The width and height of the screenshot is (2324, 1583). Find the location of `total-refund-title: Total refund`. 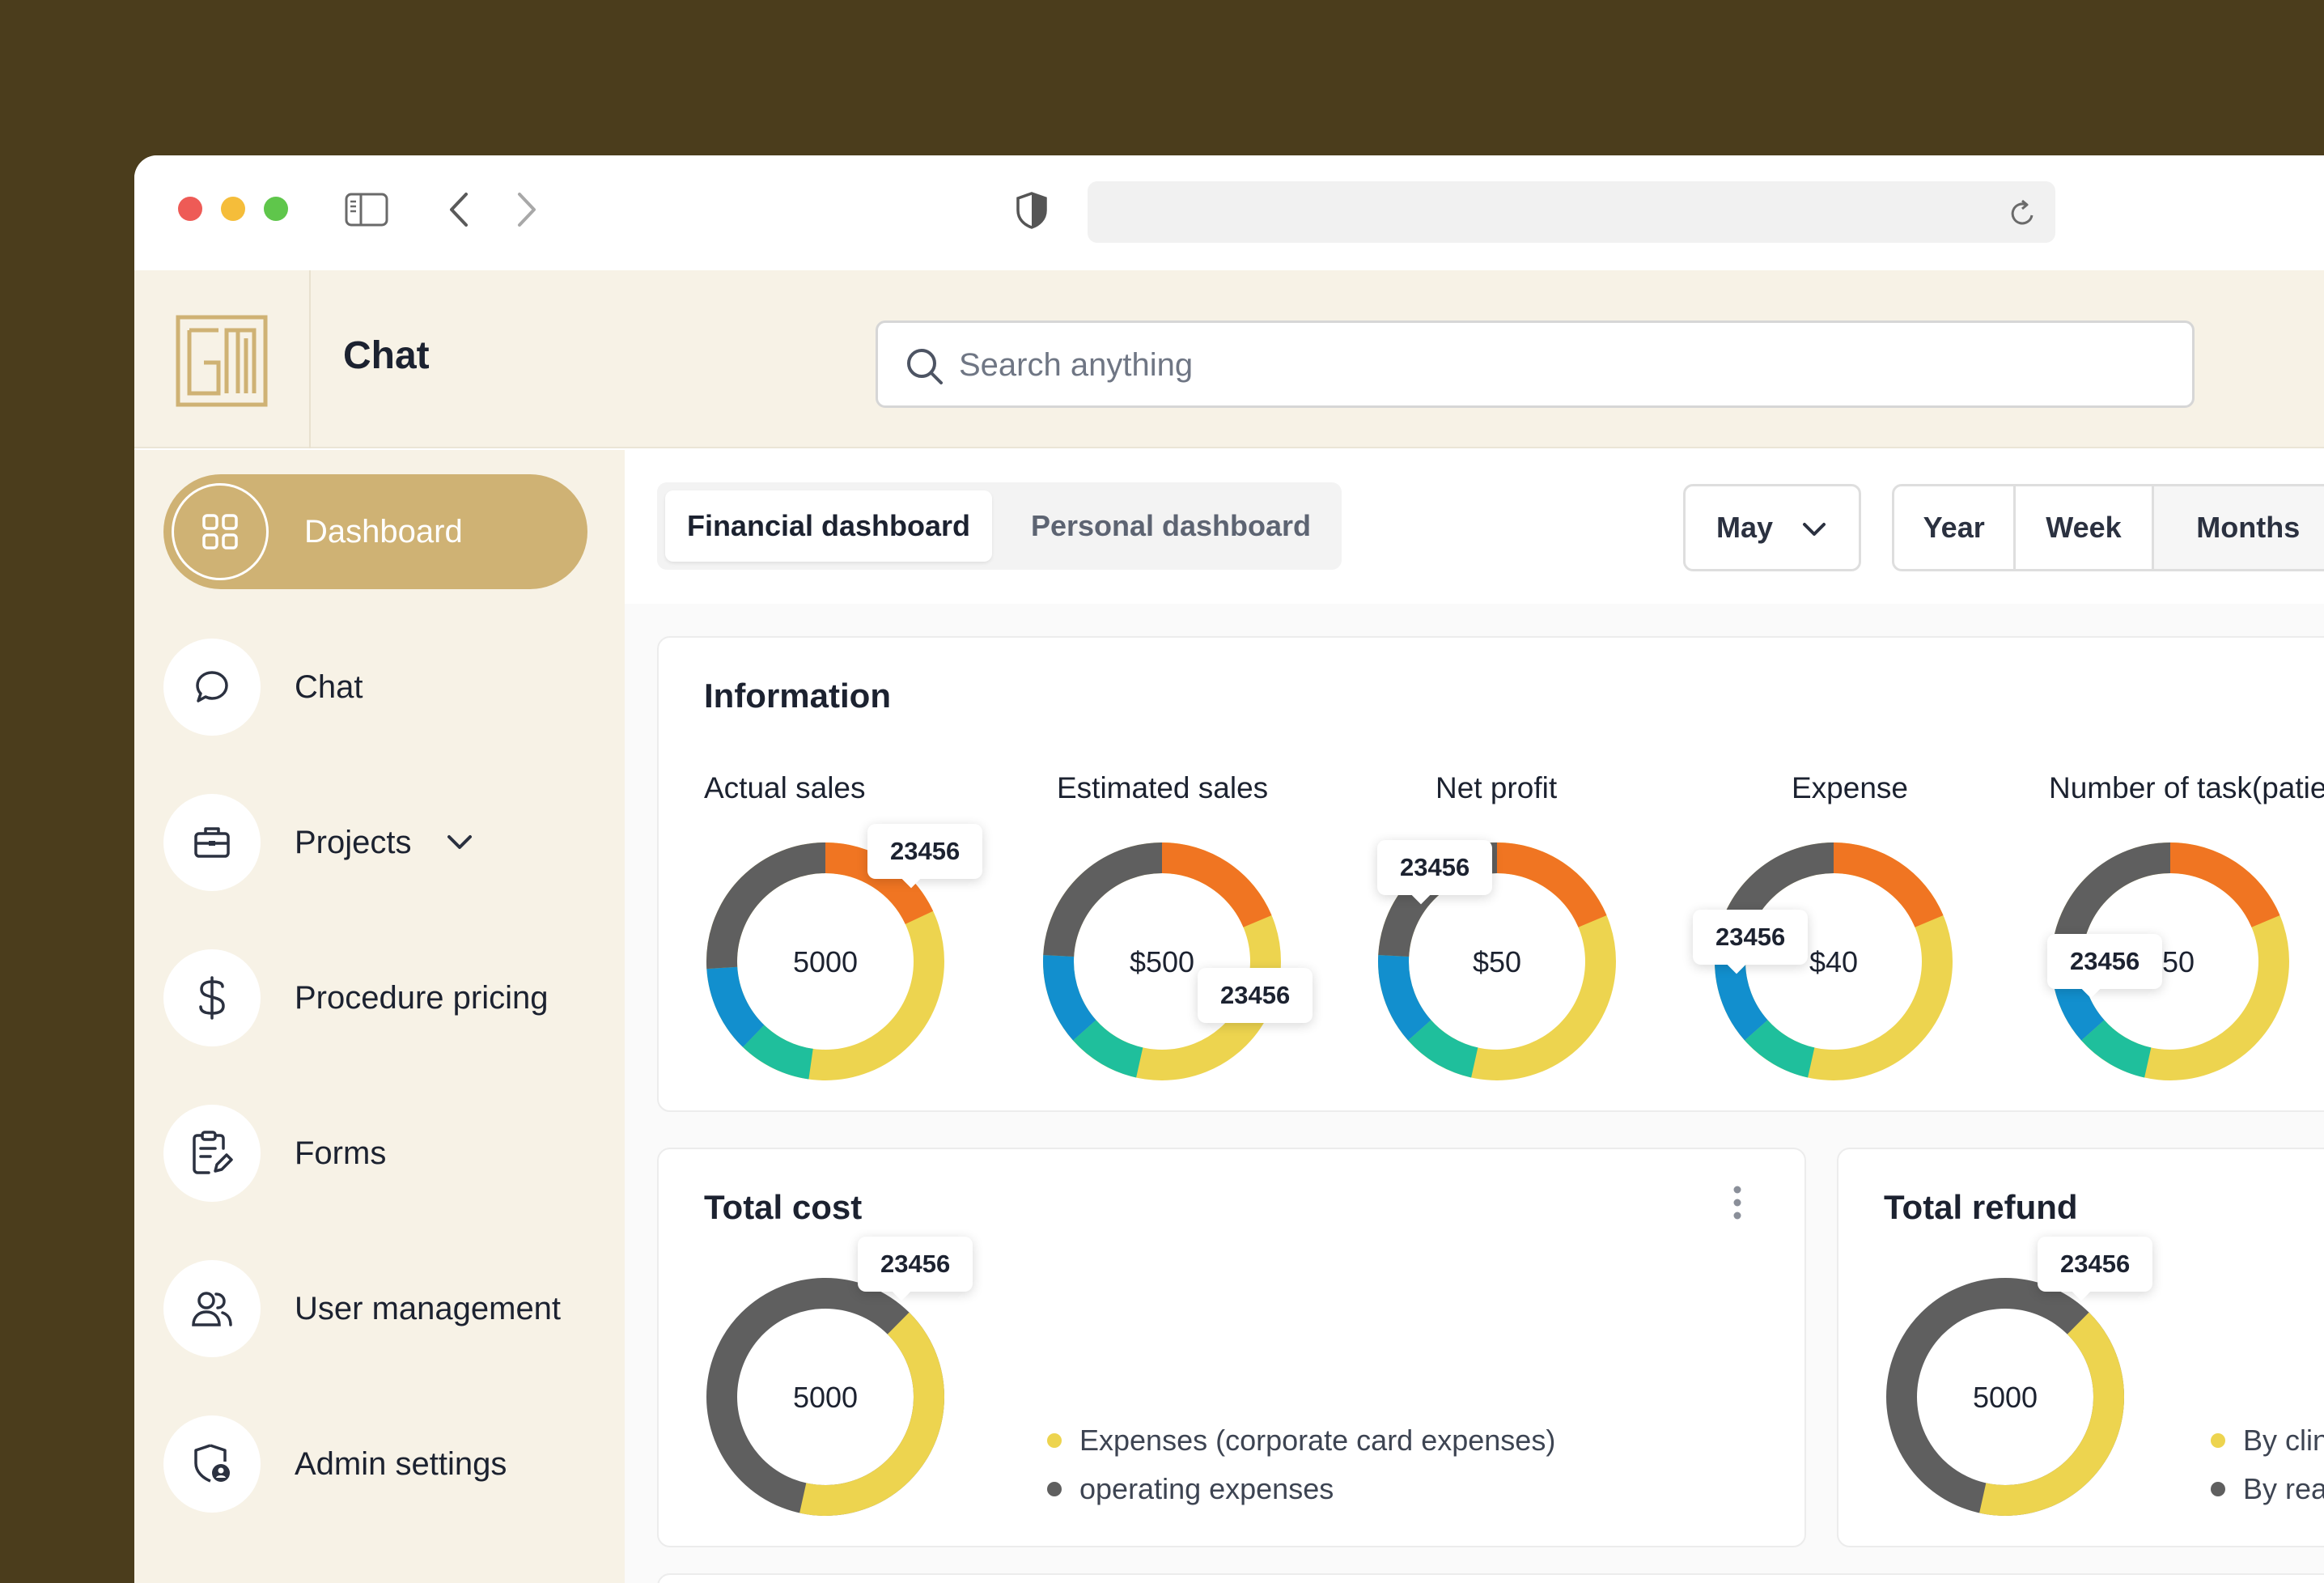

total-refund-title: Total refund is located at coordinates (1981, 1207).